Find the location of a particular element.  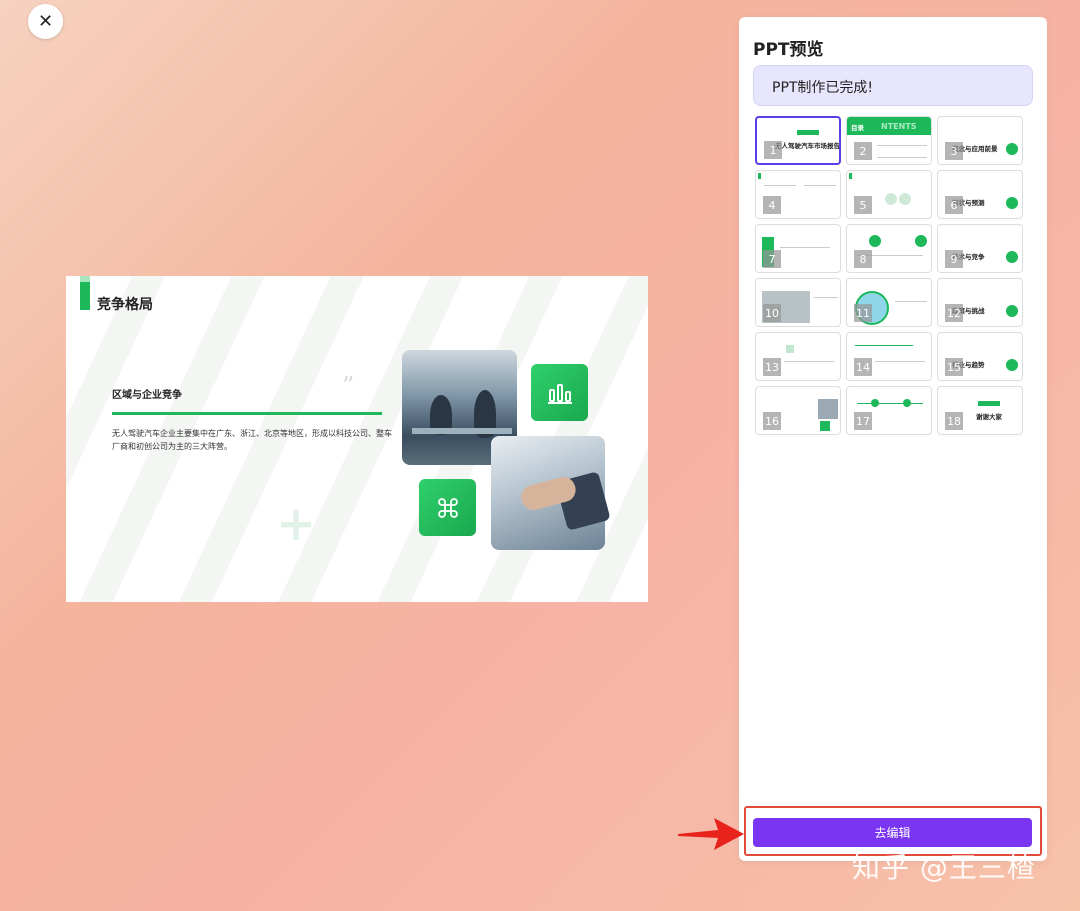

slide-thumbnail-2: 目录 NTENTS 2 is located at coordinates (889, 140).